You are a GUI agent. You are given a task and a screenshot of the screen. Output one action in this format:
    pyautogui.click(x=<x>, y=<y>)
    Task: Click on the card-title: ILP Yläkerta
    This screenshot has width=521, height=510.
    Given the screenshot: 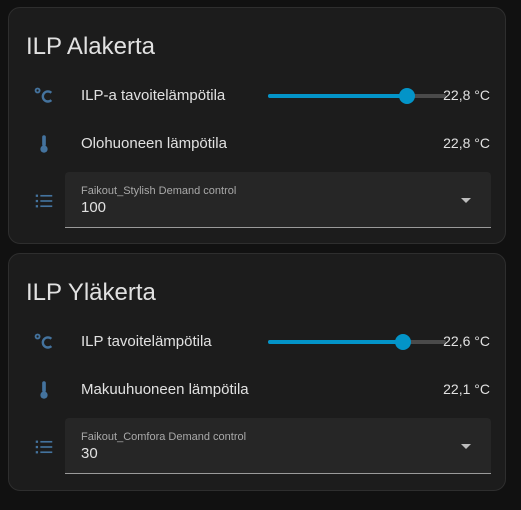 What is the action you would take?
    pyautogui.click(x=91, y=292)
    